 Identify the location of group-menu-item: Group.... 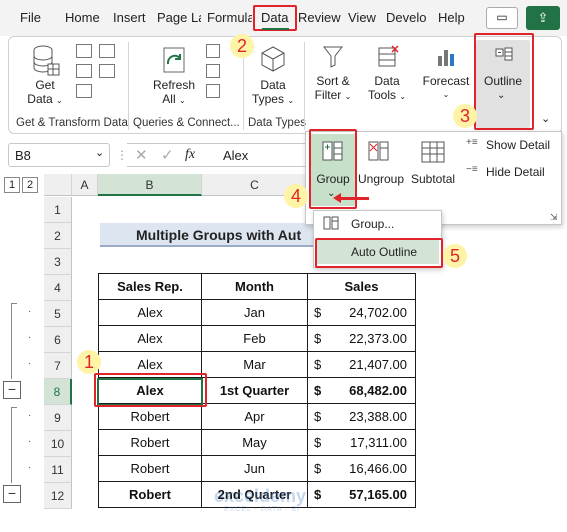
(372, 224).